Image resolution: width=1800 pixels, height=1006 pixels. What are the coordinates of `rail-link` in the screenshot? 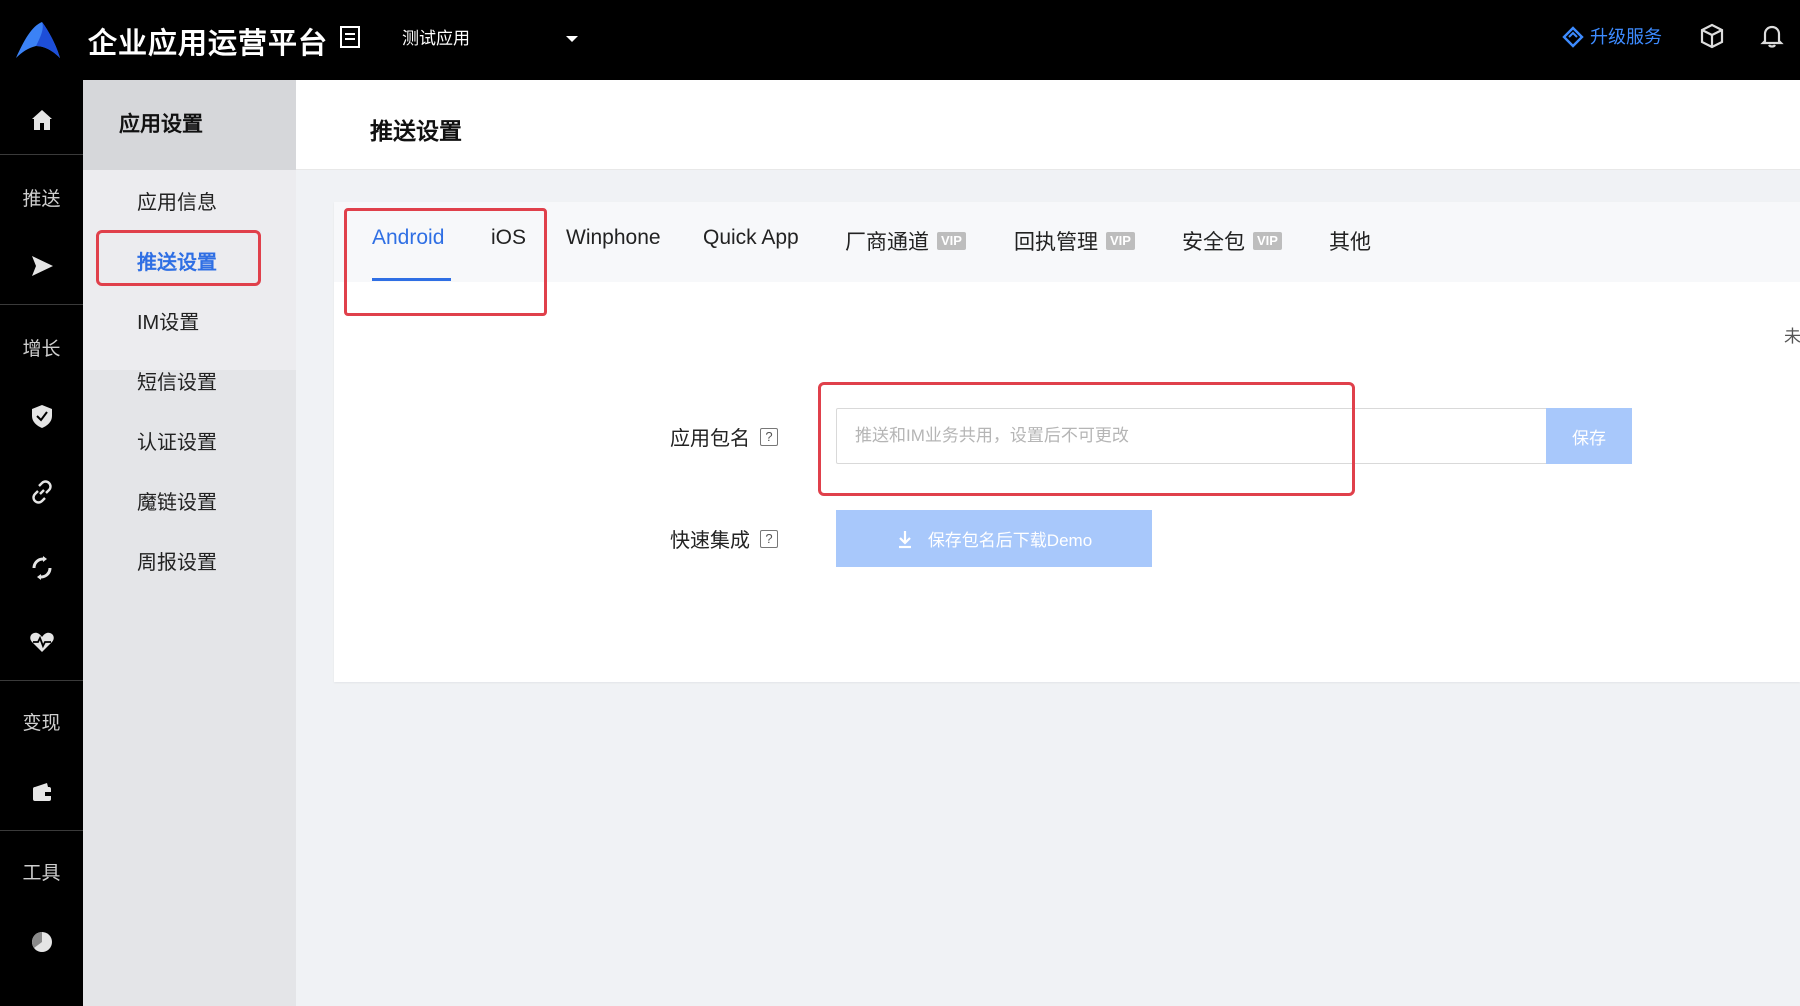 It's located at (41, 492).